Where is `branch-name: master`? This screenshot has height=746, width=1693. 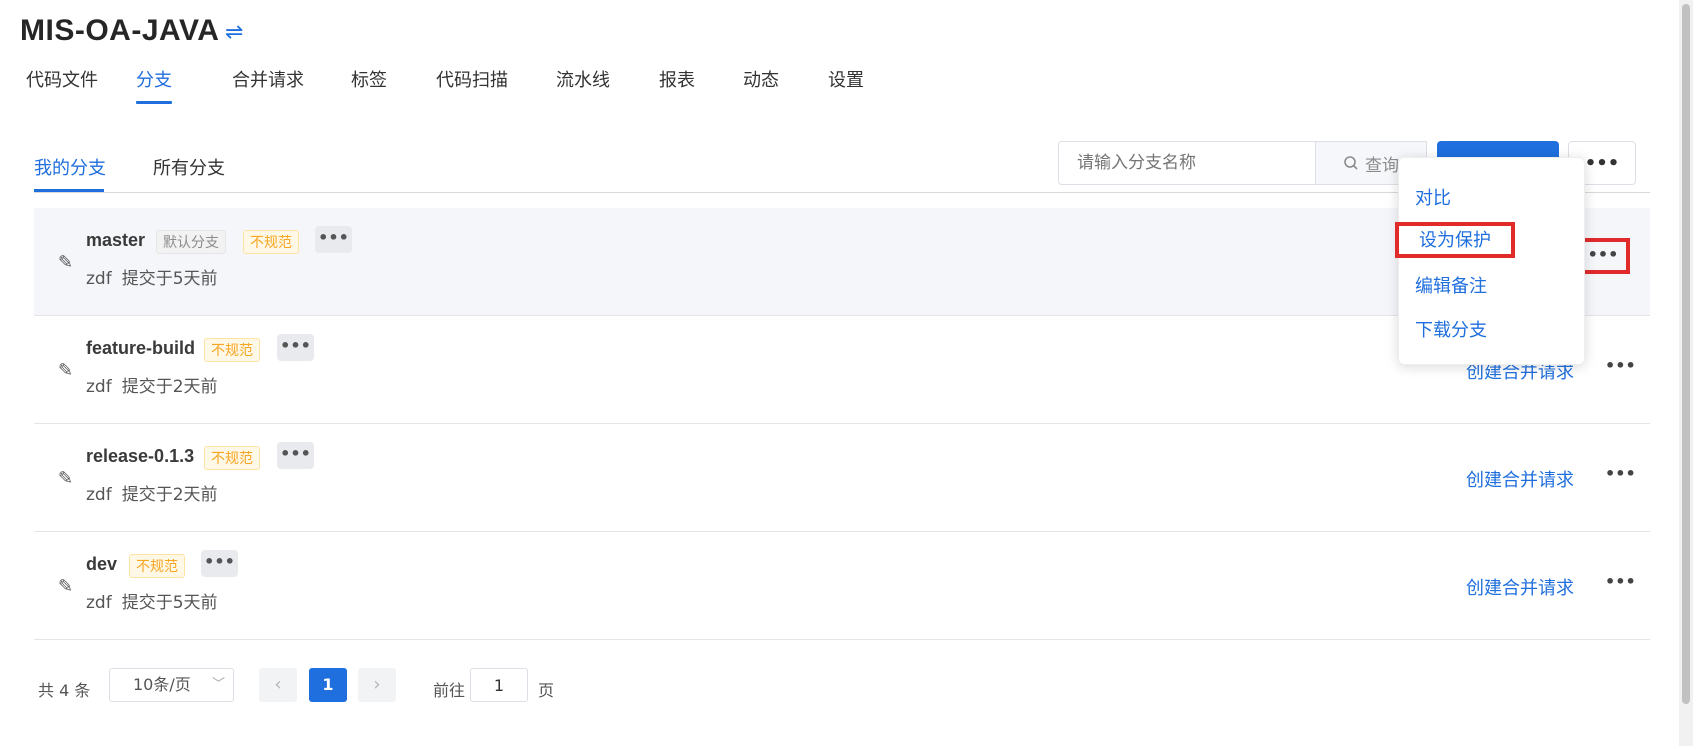 branch-name: master is located at coordinates (115, 240).